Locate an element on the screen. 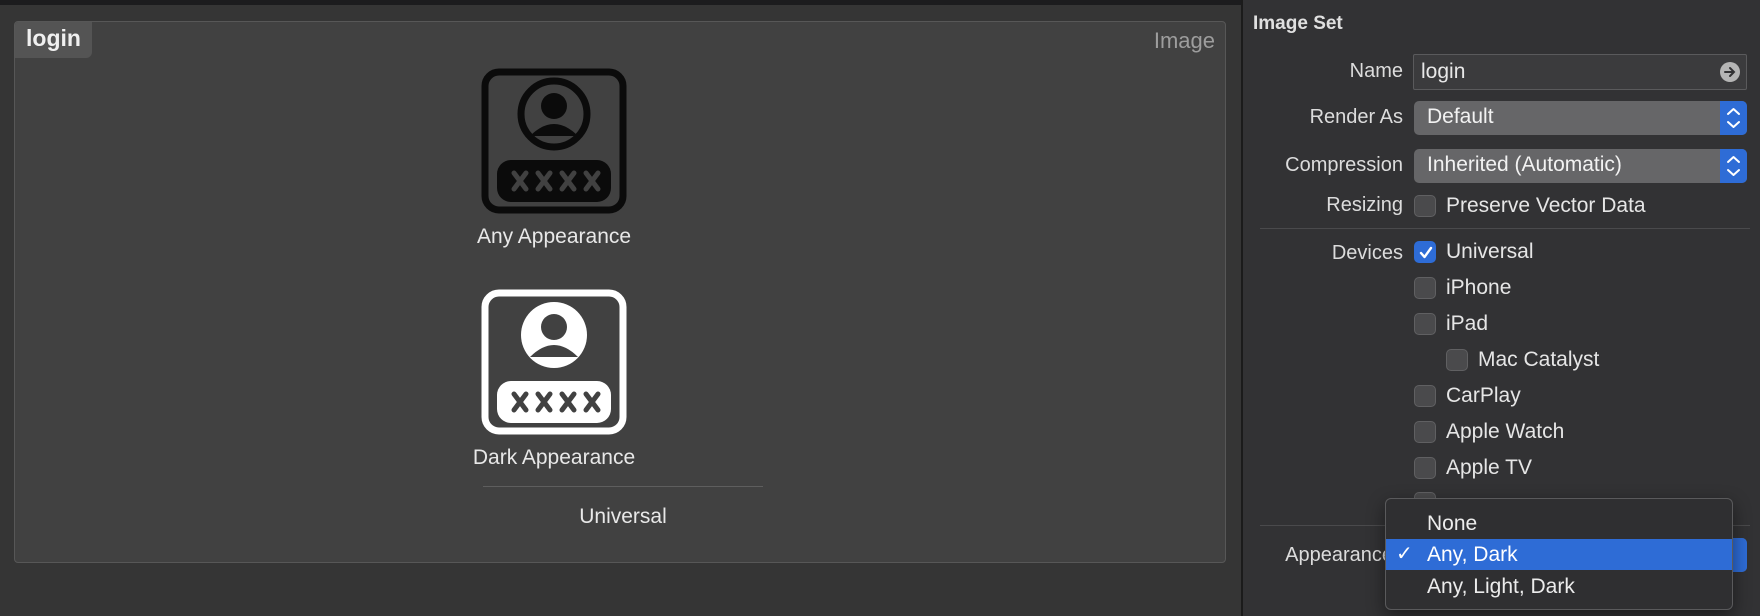 Image resolution: width=1760 pixels, height=616 pixels. device-iphone-label: iPhone is located at coordinates (1479, 287).